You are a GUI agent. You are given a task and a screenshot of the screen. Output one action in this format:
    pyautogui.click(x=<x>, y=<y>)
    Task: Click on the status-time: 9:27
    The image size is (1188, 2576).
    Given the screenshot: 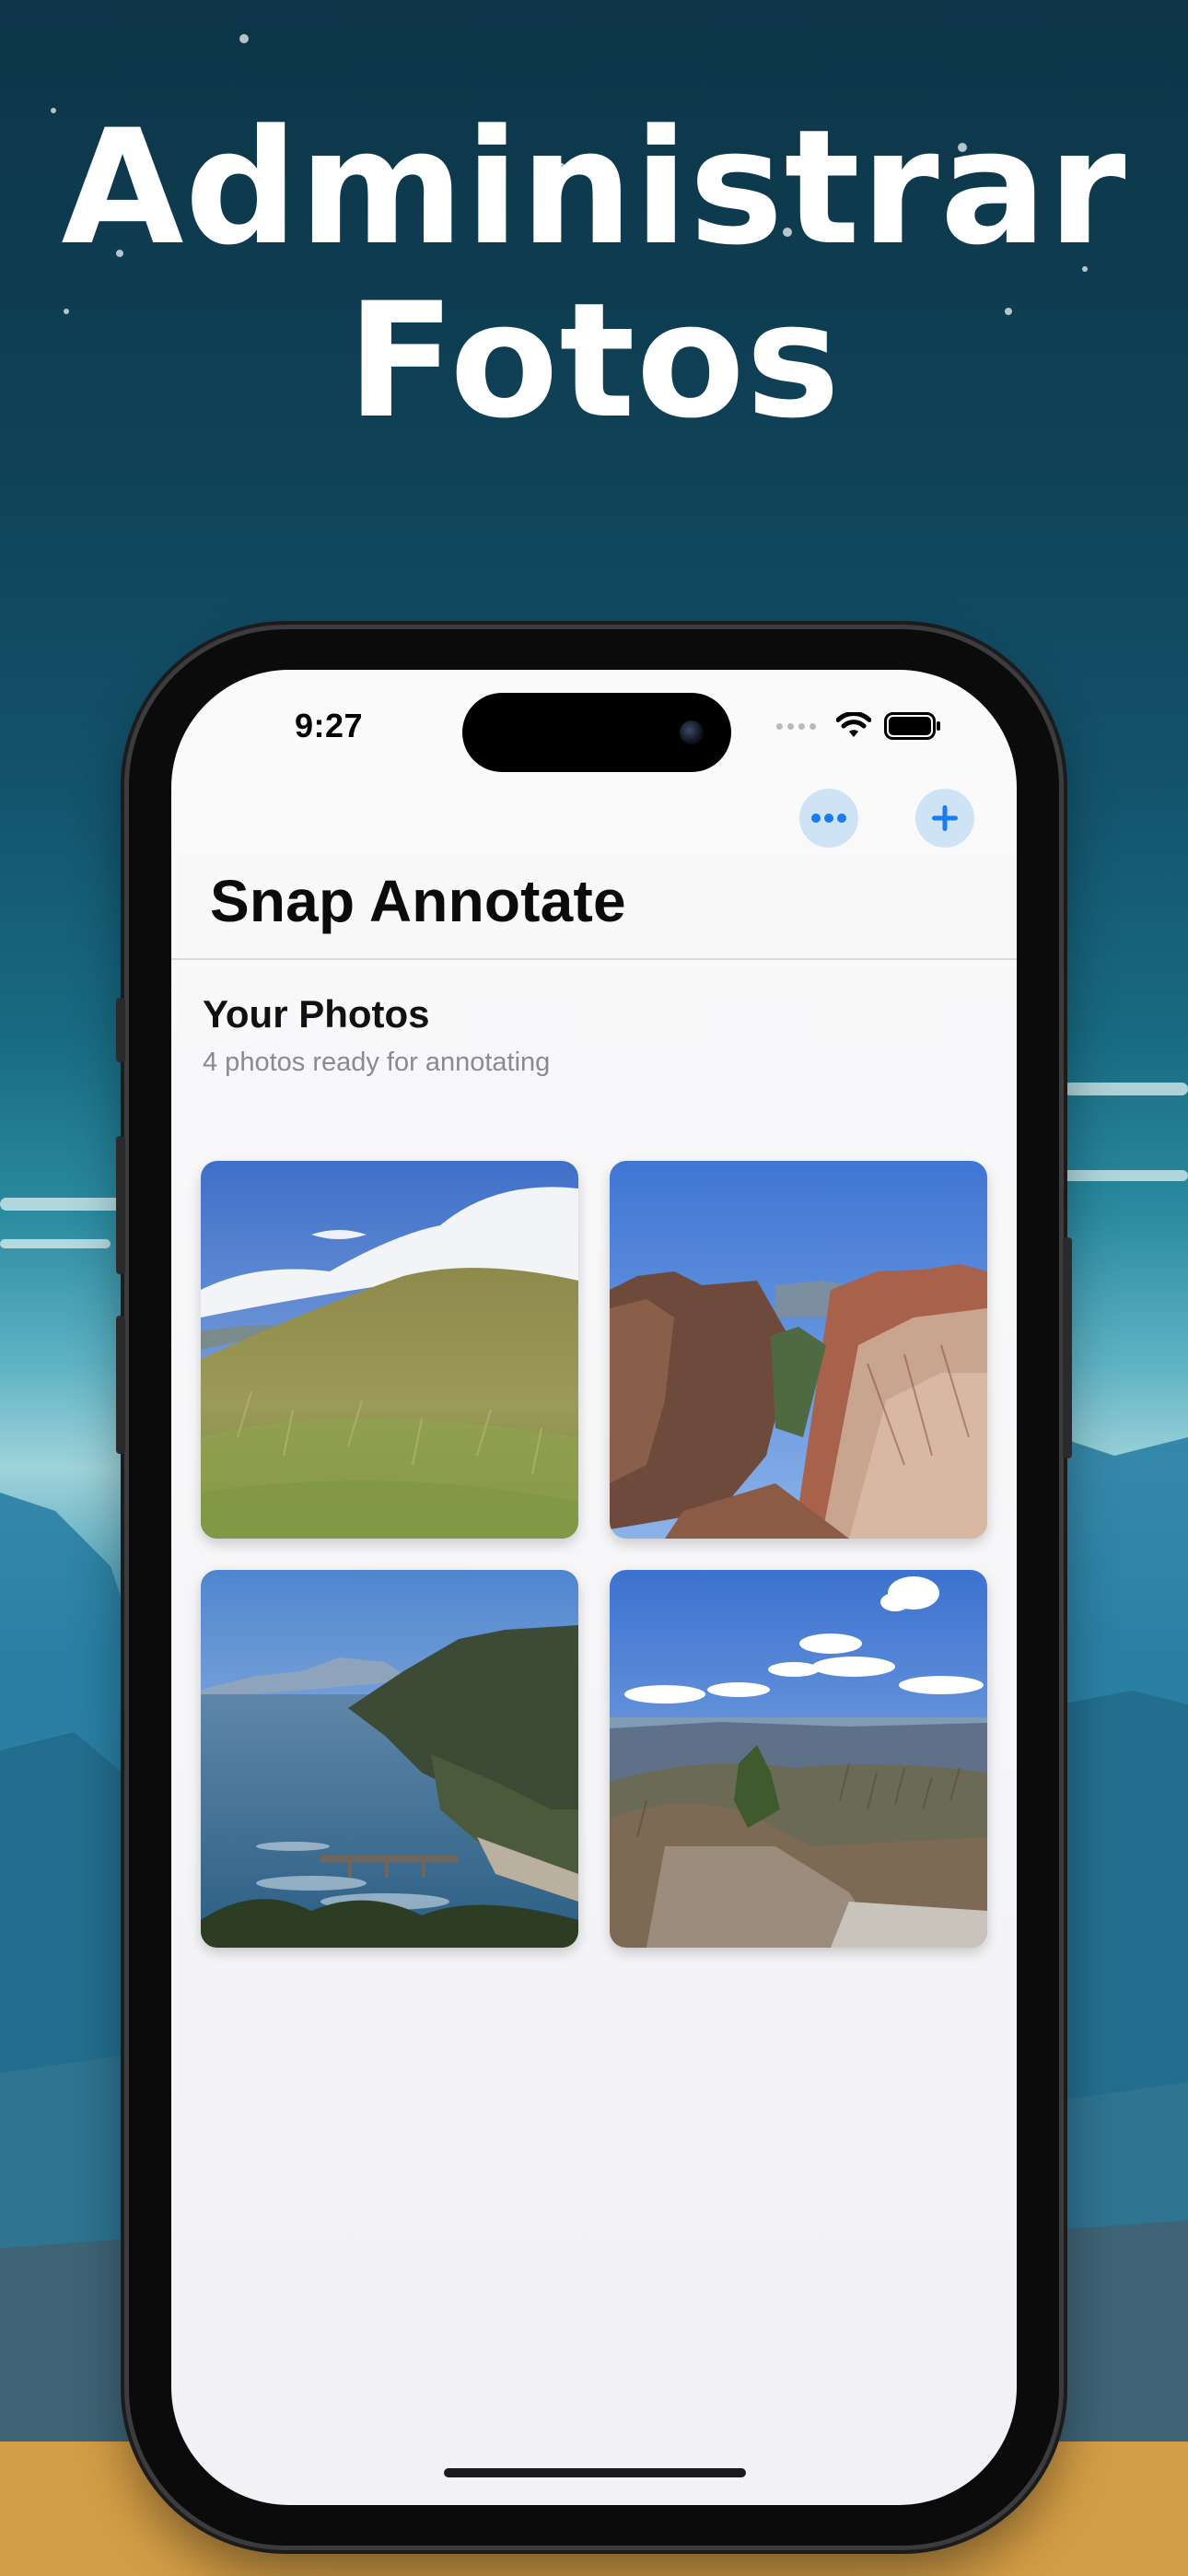 What is the action you would take?
    pyautogui.click(x=329, y=725)
    